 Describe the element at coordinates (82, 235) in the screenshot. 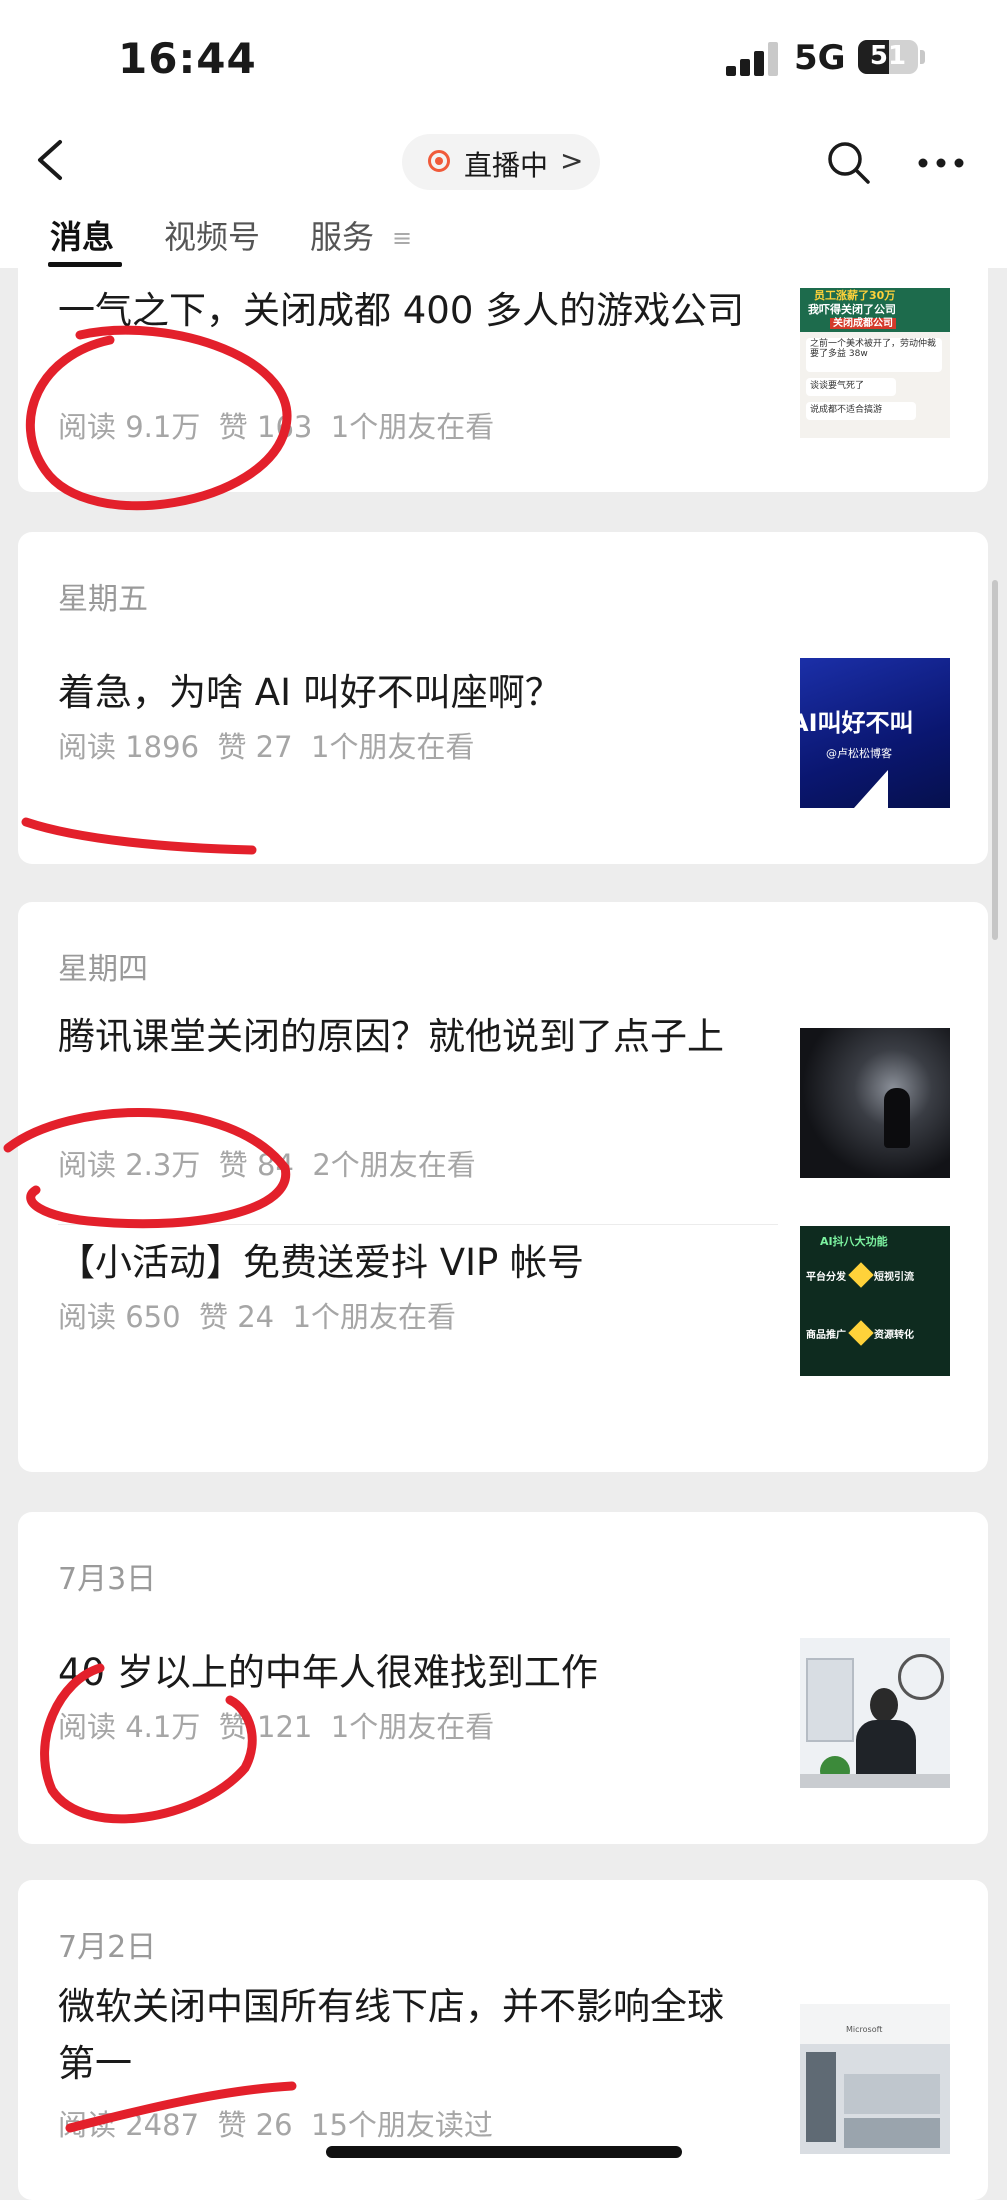

I see `tab-messages: 消息` at that location.